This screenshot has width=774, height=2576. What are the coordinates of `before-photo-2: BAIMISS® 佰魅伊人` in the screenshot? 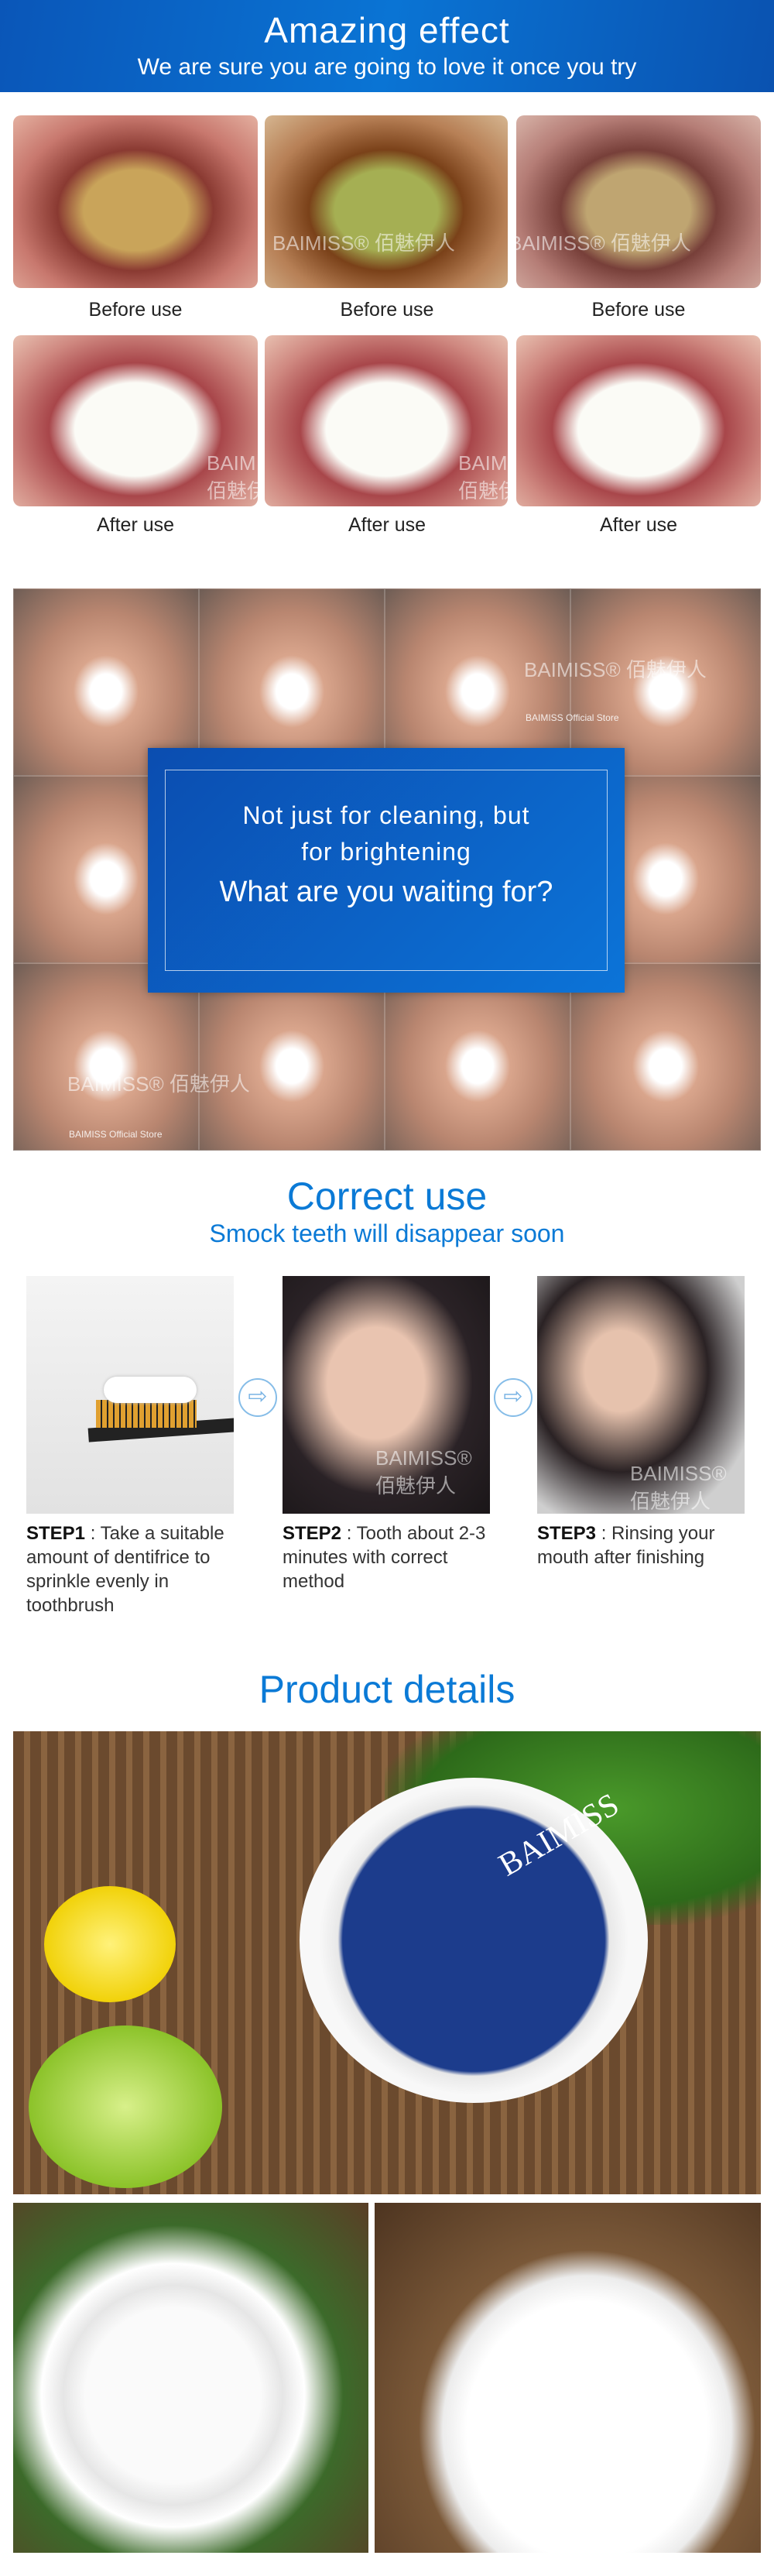 It's located at (386, 201).